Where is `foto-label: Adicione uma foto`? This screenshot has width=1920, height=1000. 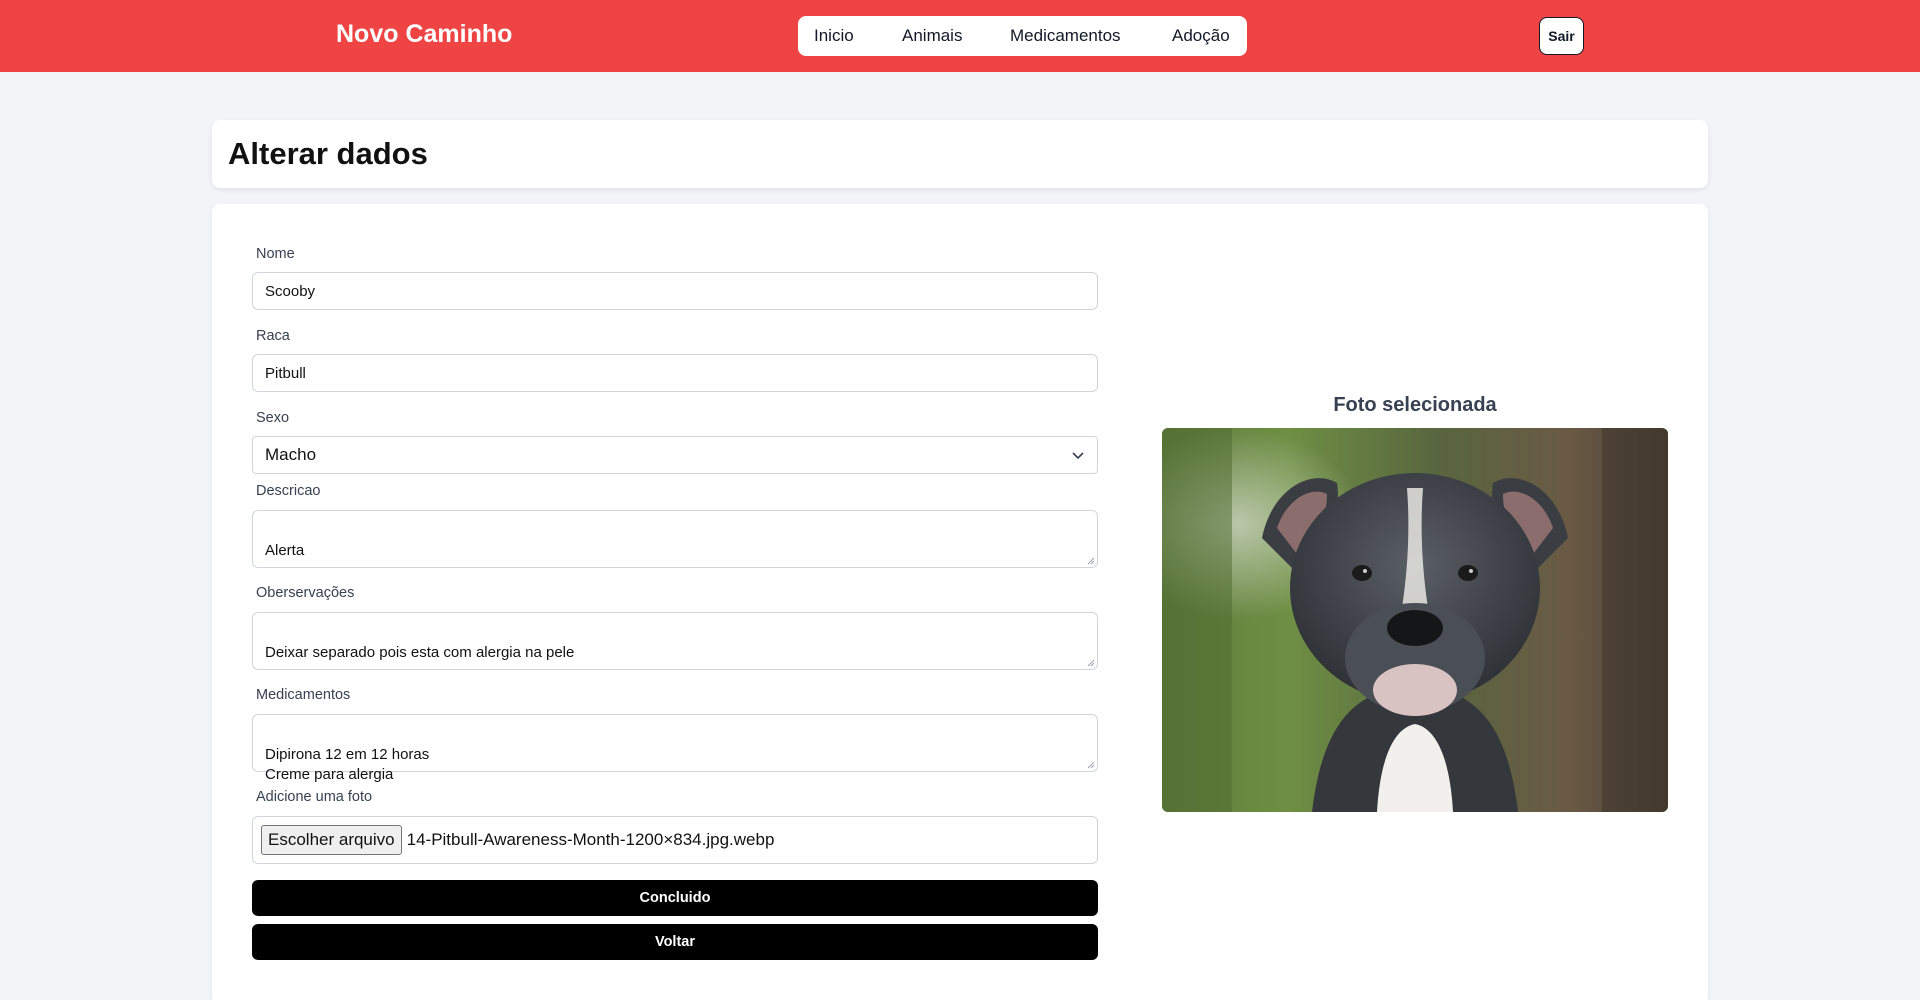 foto-label: Adicione uma foto is located at coordinates (314, 797).